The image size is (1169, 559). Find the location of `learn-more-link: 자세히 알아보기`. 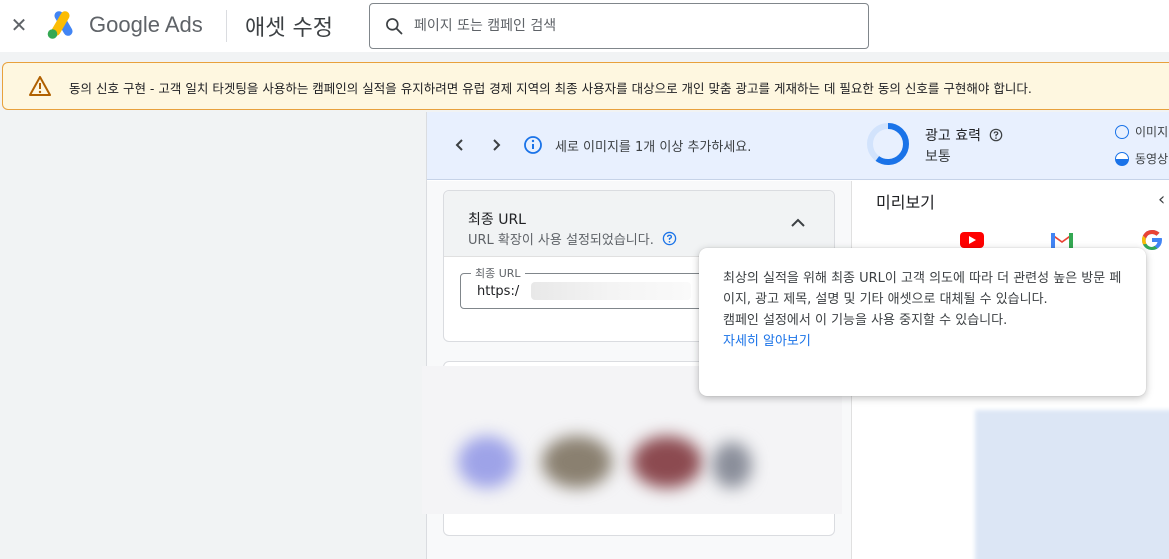

learn-more-link: 자세히 알아보기 is located at coordinates (767, 341).